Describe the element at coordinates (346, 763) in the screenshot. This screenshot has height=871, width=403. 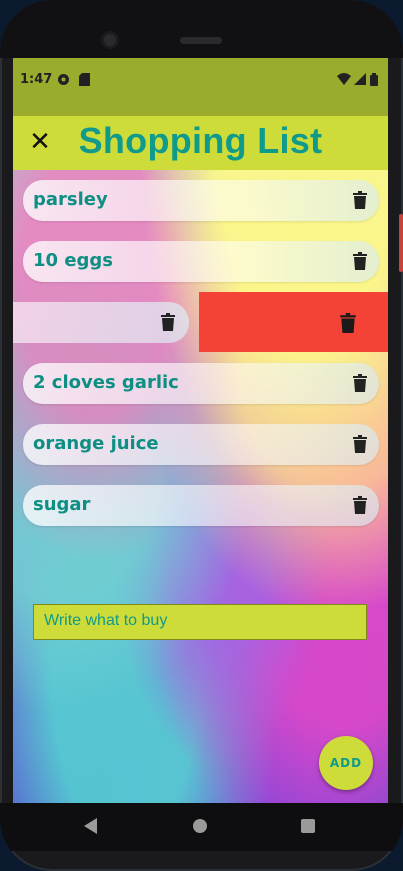
I see `add-button: ADD` at that location.